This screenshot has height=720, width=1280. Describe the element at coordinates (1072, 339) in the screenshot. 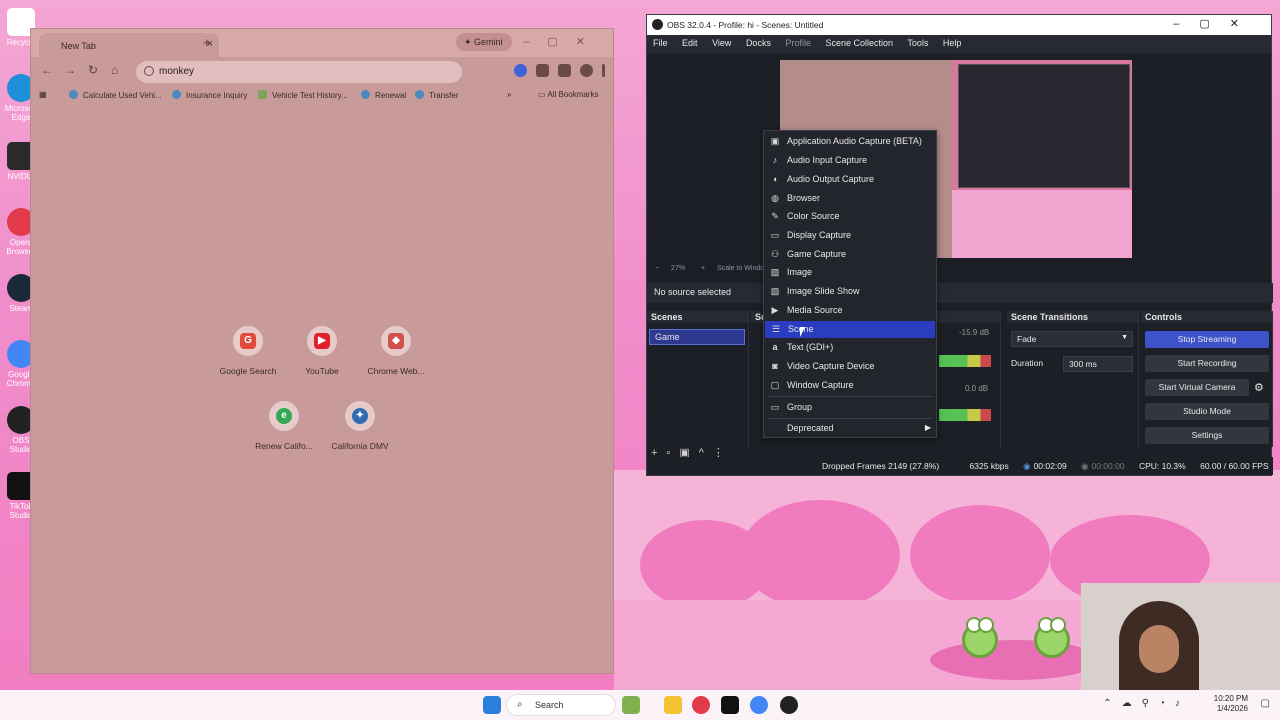

I see `transition-select: Fade ▼` at that location.